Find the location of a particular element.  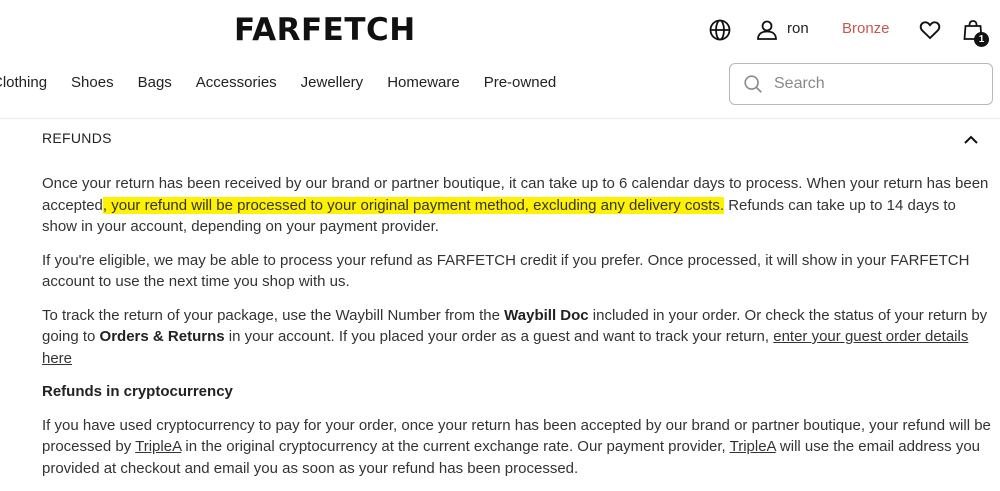

search-icon is located at coordinates (753, 84).